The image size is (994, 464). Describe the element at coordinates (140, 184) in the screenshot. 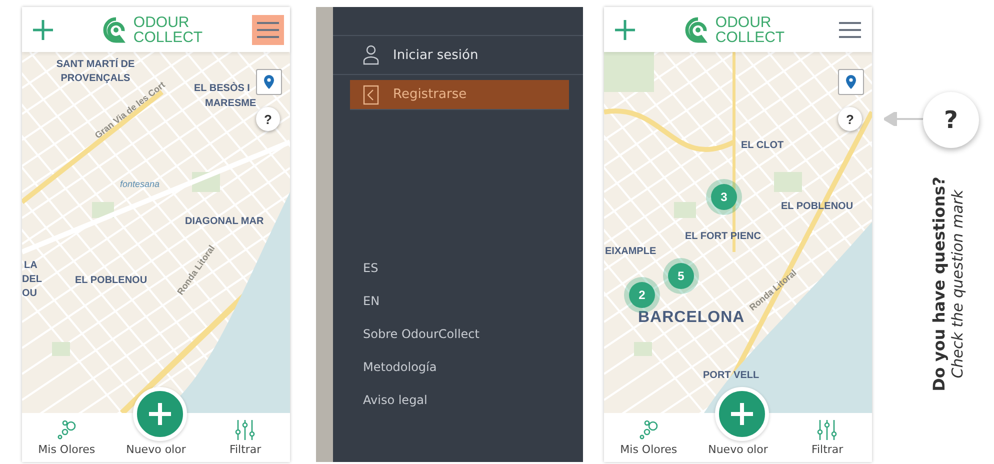

I see `map-label: fontesana` at that location.